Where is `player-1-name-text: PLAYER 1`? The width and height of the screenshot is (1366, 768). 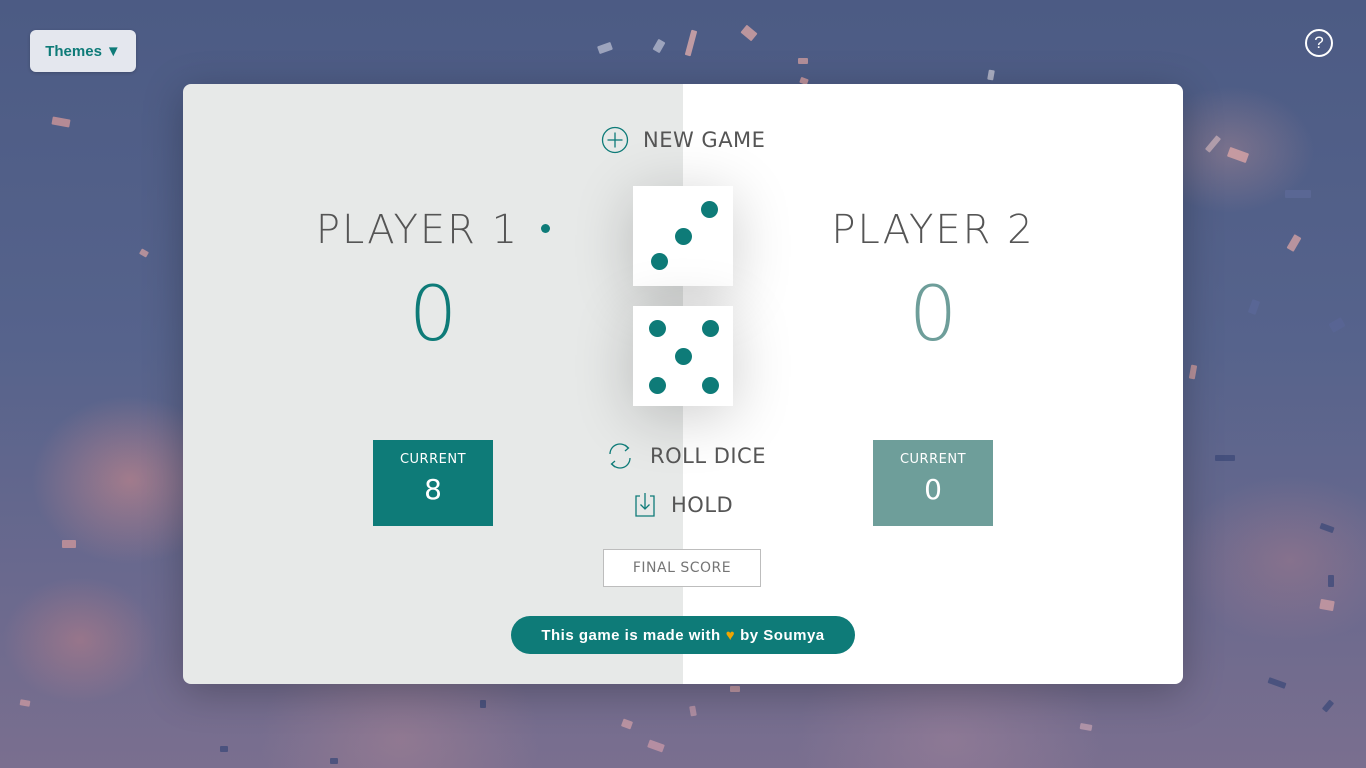 player-1-name-text: PLAYER 1 is located at coordinates (417, 230).